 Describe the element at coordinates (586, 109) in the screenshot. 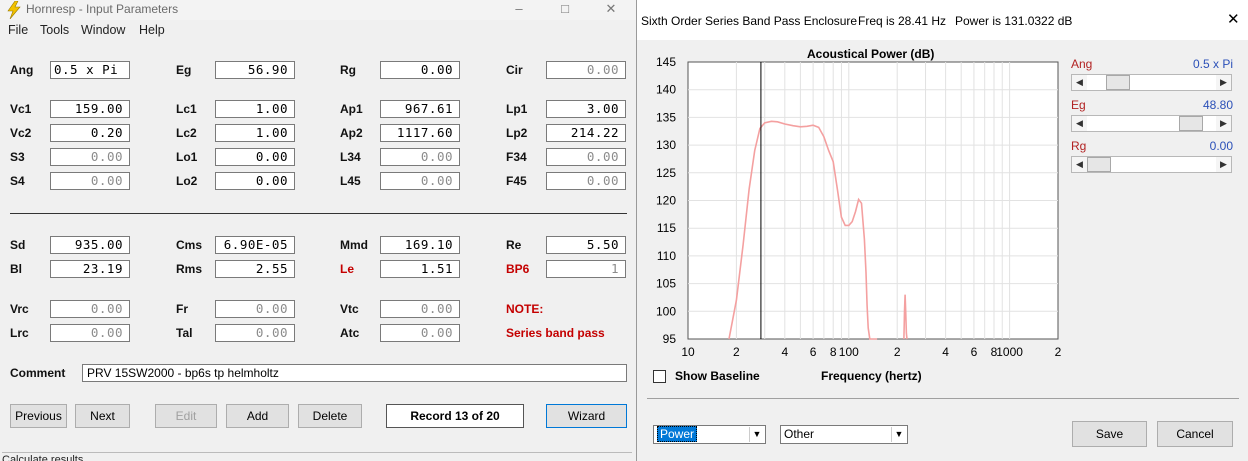

I see `param-field-lp1: 3.00` at that location.